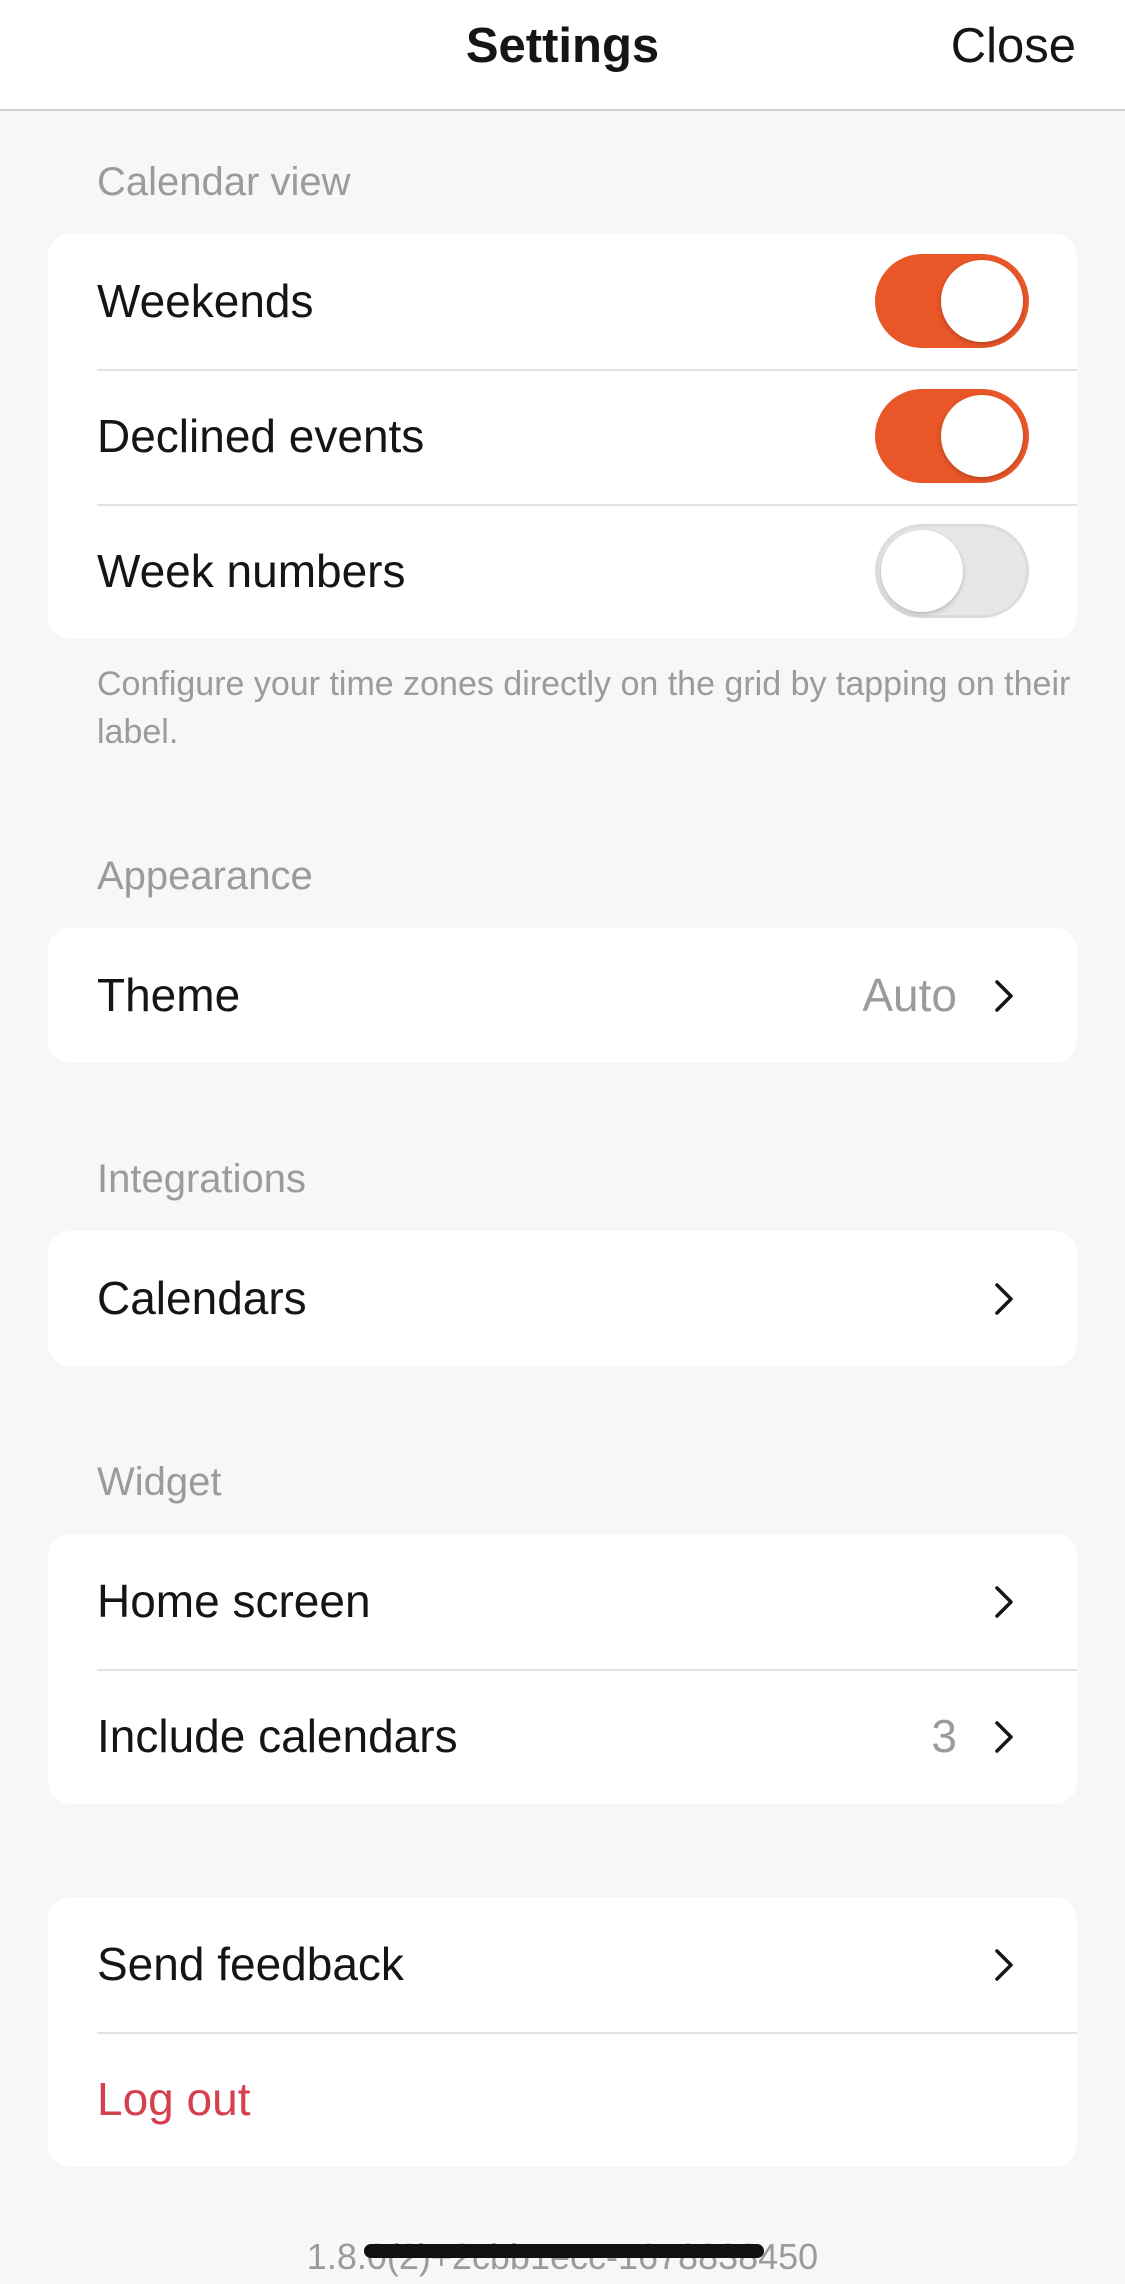 The width and height of the screenshot is (1125, 2284). I want to click on section-label-appearance: Appearance, so click(205, 876).